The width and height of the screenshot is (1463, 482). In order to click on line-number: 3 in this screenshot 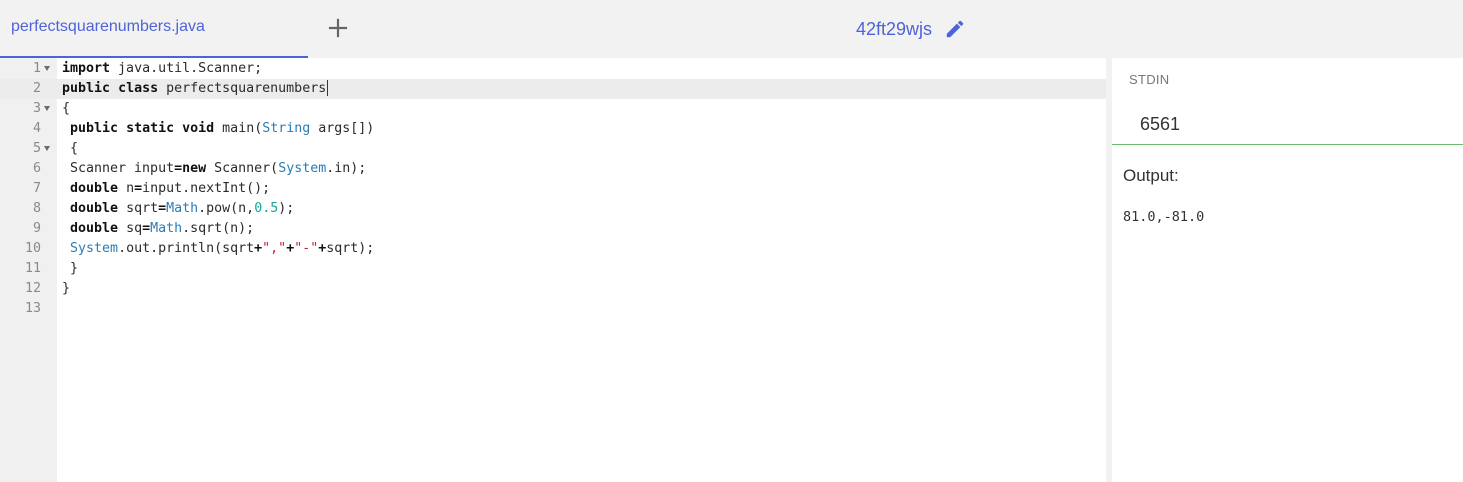, I will do `click(36, 108)`.